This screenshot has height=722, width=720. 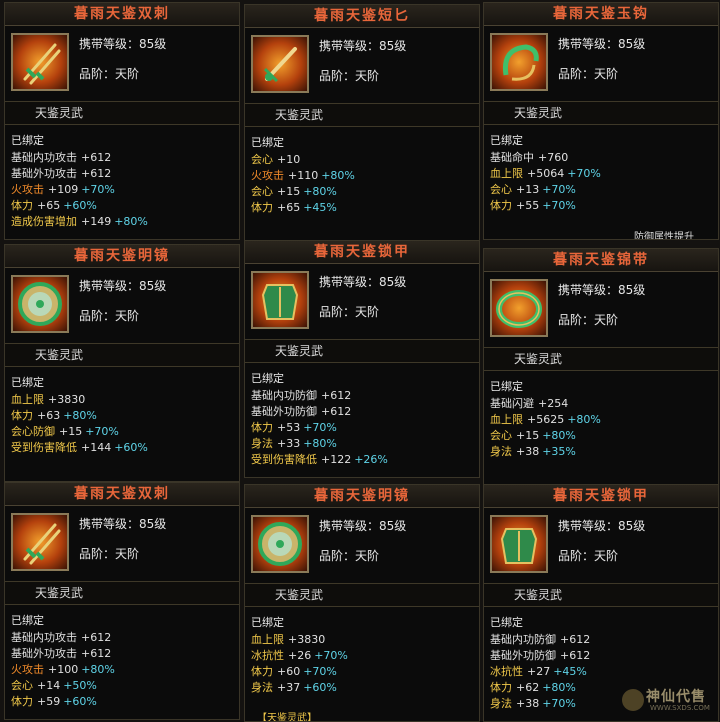 What do you see at coordinates (123, 686) in the screenshot?
I see `stat-row: 会心 +14 +50%` at bounding box center [123, 686].